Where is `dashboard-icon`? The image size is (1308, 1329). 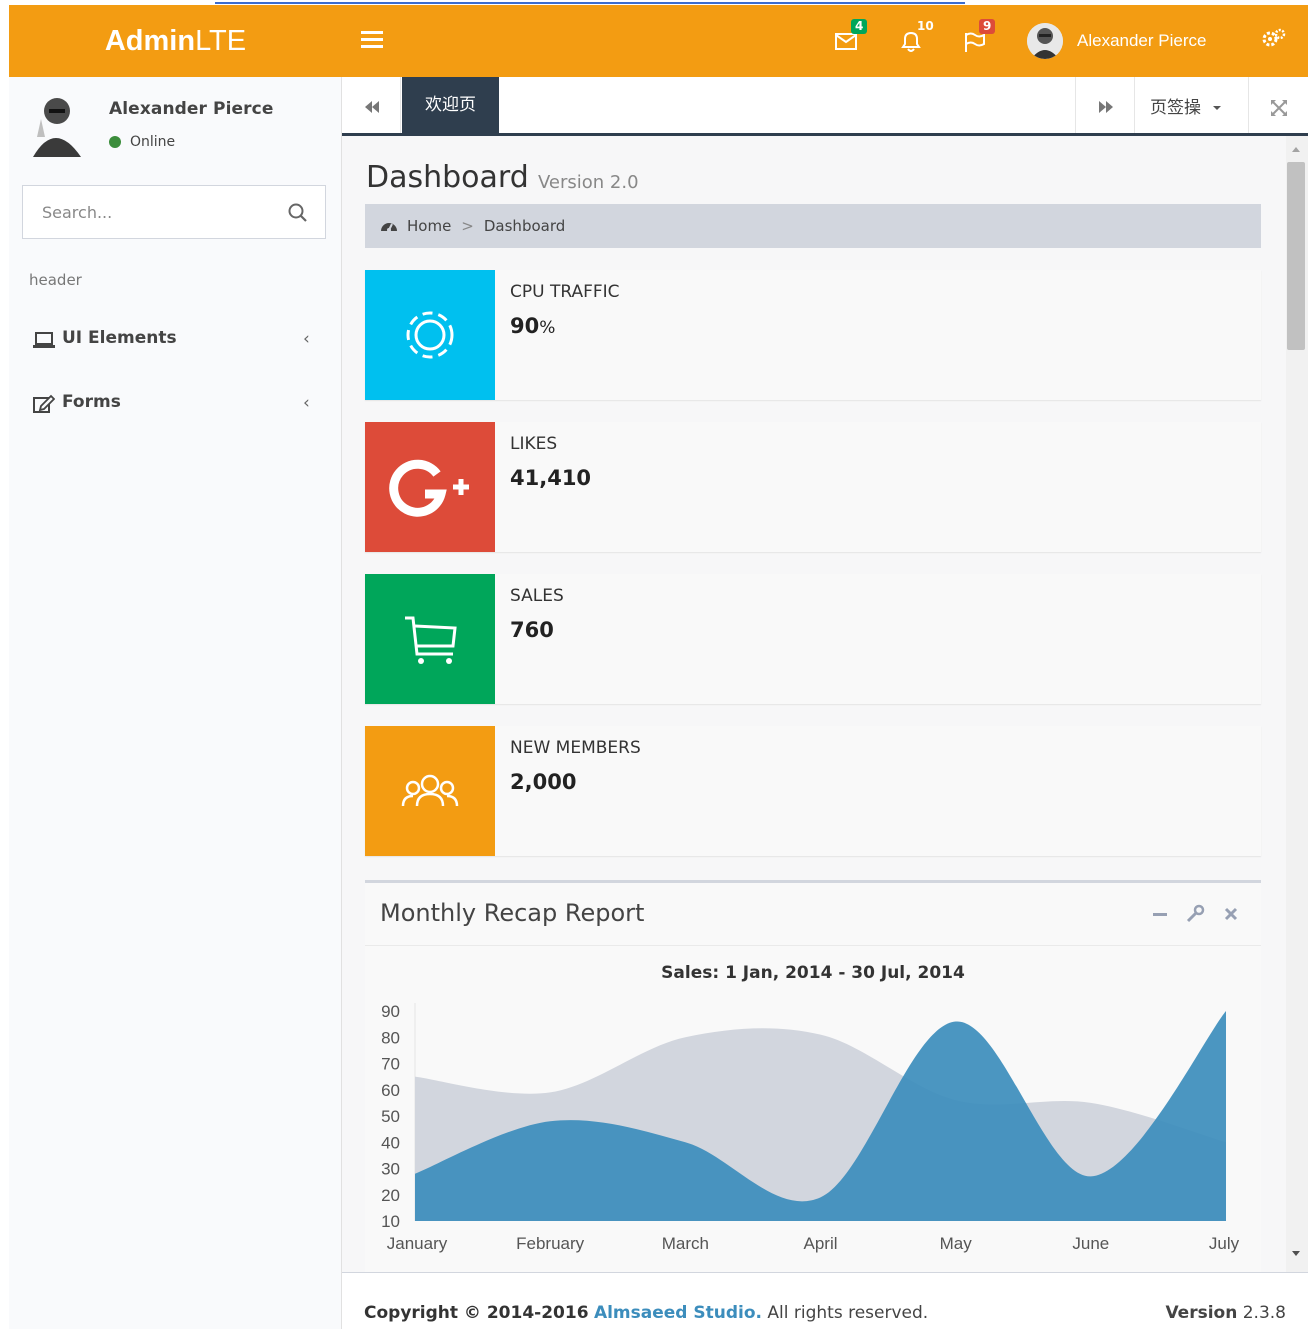 dashboard-icon is located at coordinates (389, 227).